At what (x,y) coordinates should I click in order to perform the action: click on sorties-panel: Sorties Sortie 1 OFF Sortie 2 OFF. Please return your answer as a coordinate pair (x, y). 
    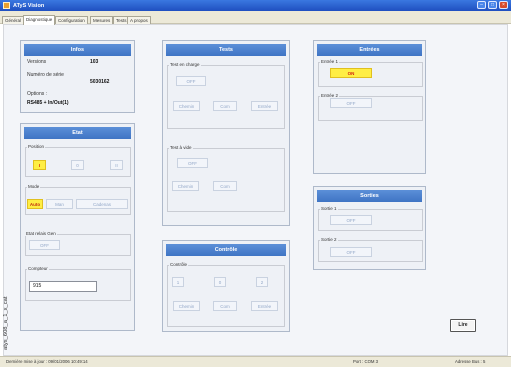
    Looking at the image, I should click on (369, 228).